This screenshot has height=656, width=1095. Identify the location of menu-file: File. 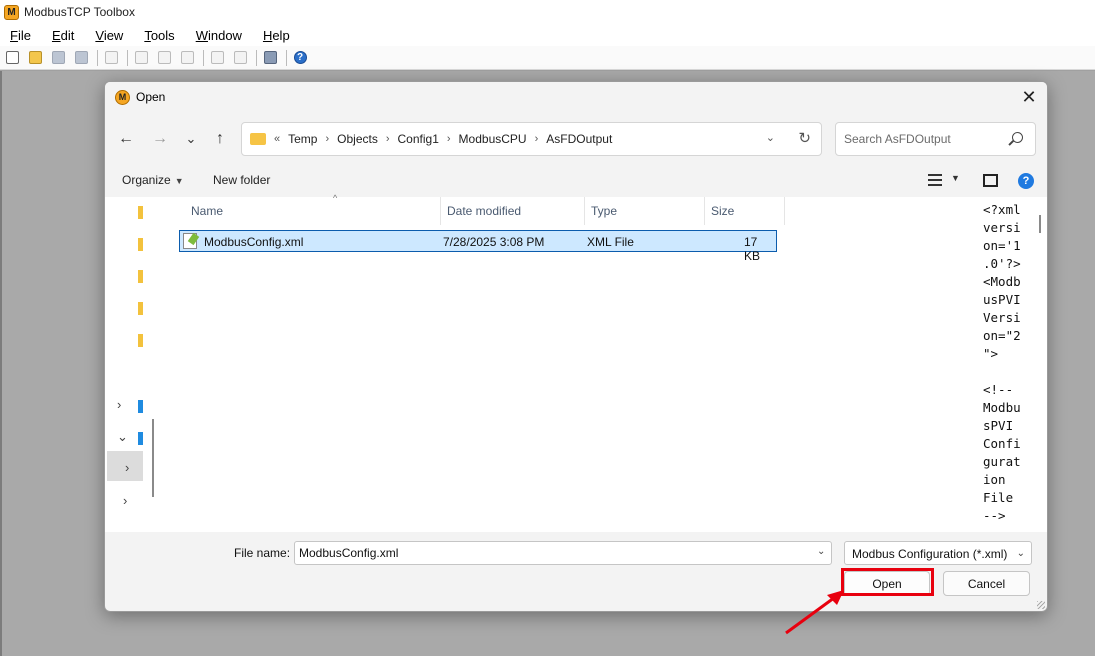
(20, 35).